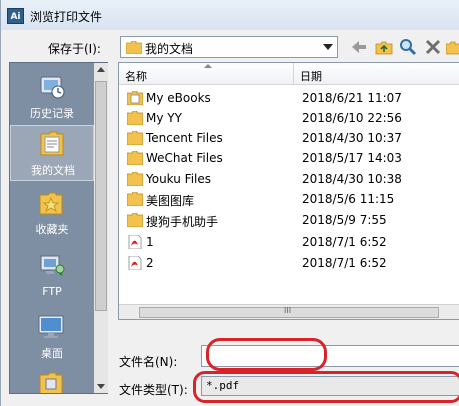 Image resolution: width=459 pixels, height=406 pixels. I want to click on place-history: 历史记录, so click(52, 97).